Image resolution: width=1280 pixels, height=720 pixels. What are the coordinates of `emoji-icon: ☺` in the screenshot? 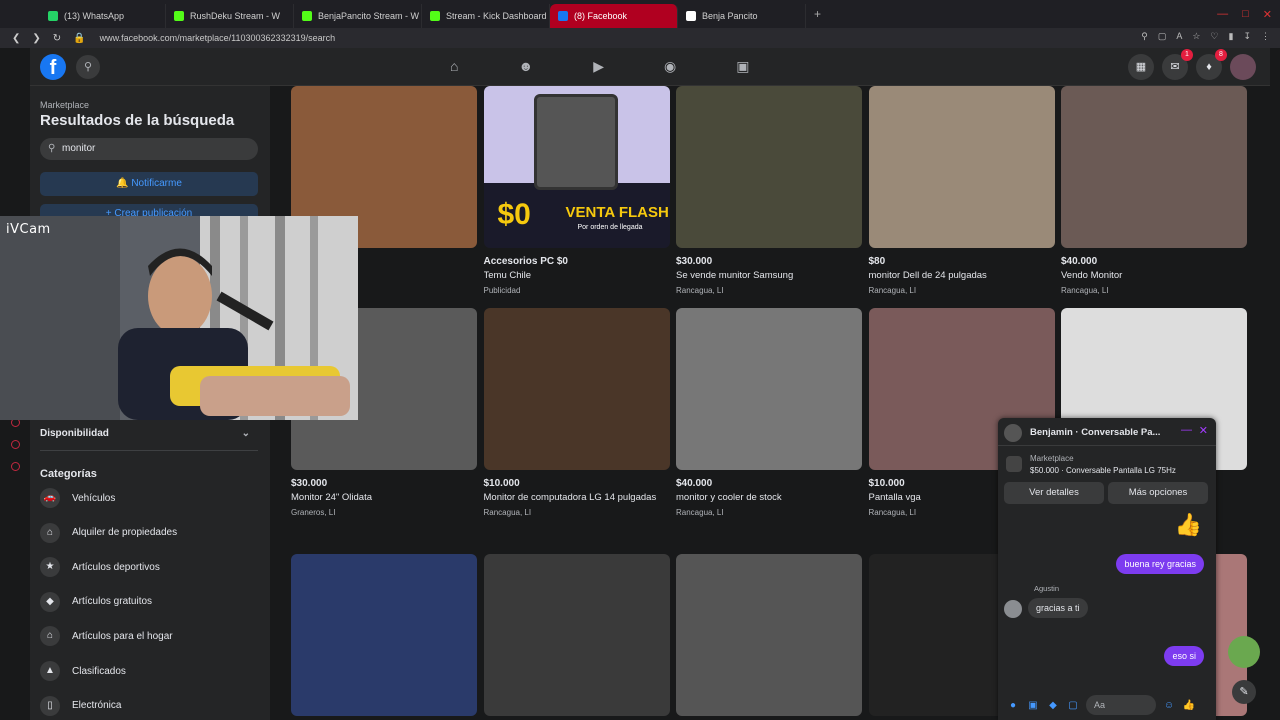 It's located at (1169, 705).